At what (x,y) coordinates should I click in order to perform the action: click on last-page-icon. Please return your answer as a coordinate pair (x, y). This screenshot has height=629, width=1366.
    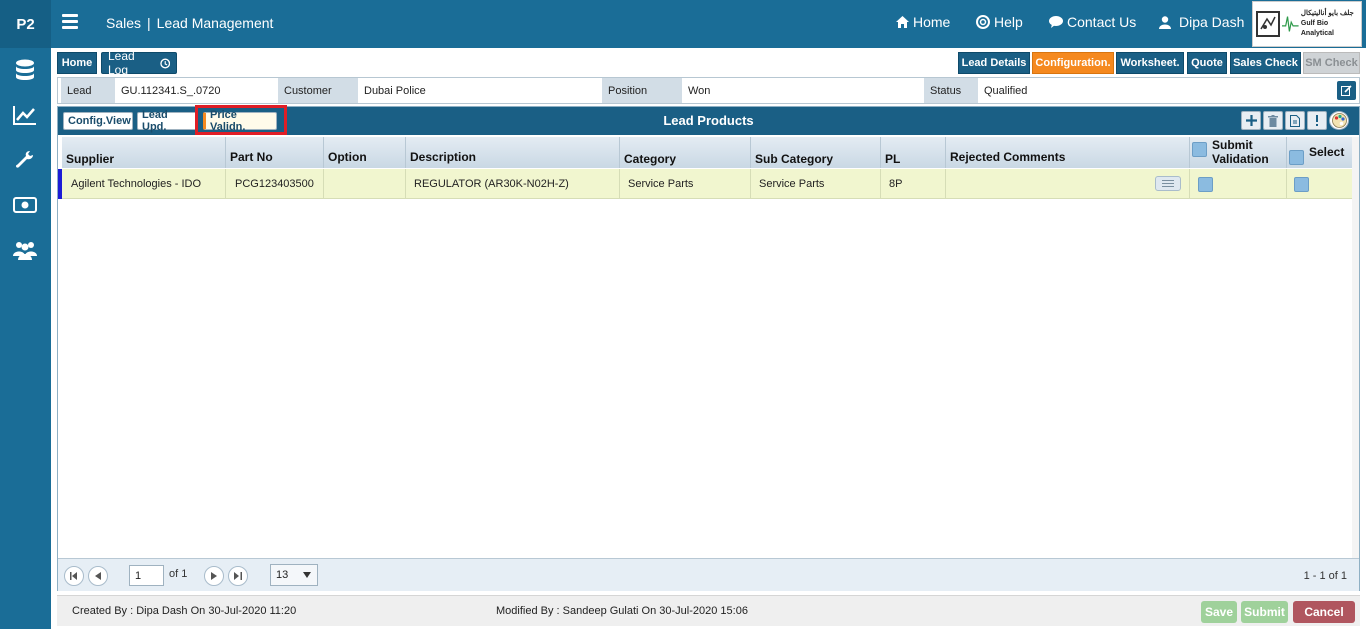
    Looking at the image, I should click on (238, 576).